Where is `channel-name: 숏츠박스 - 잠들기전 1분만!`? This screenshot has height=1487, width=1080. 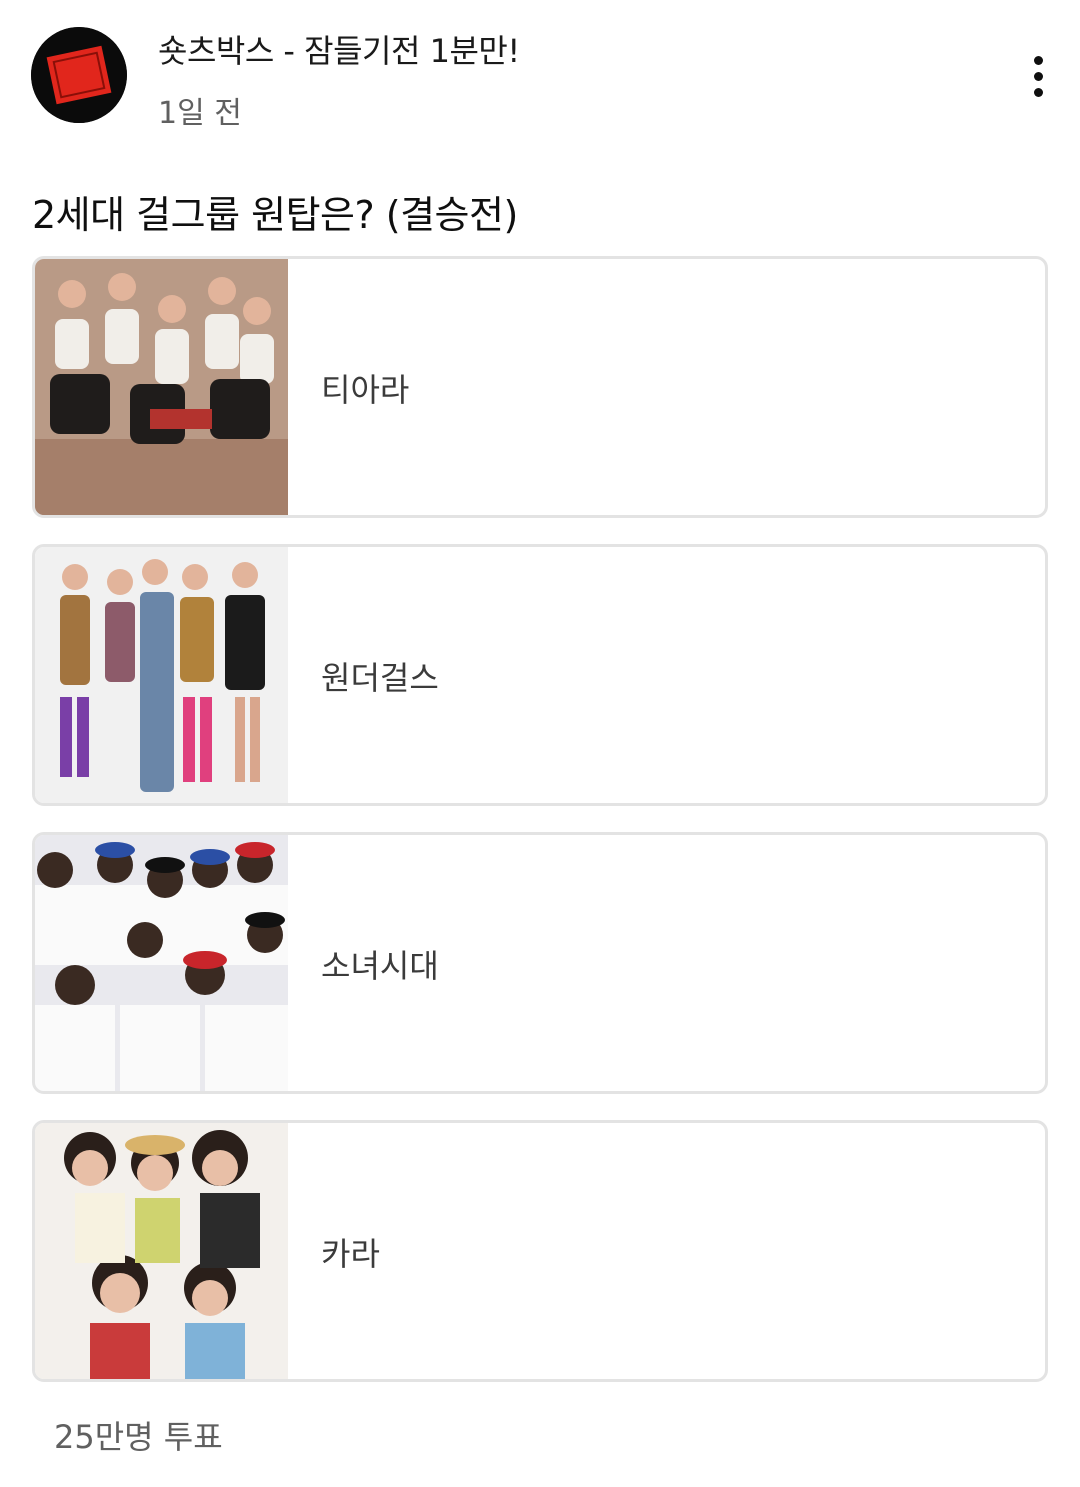 channel-name: 숏츠박스 - 잠들기전 1분만! is located at coordinates (339, 49).